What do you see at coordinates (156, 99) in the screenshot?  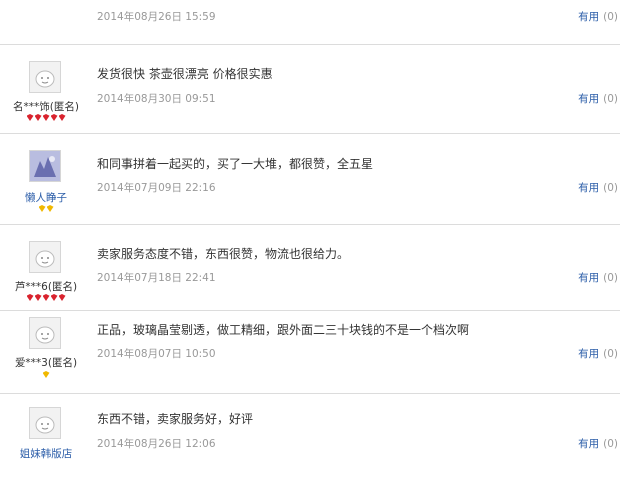 I see `review-date: 2014年08月30日 09:51` at bounding box center [156, 99].